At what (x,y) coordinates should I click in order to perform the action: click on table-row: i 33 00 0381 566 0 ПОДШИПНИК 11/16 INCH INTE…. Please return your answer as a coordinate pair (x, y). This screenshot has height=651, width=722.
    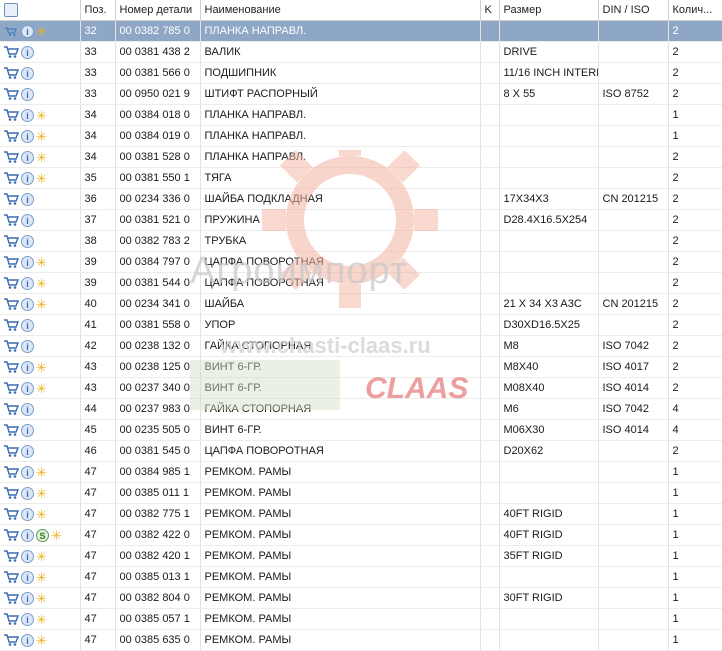
    Looking at the image, I should click on (361, 73).